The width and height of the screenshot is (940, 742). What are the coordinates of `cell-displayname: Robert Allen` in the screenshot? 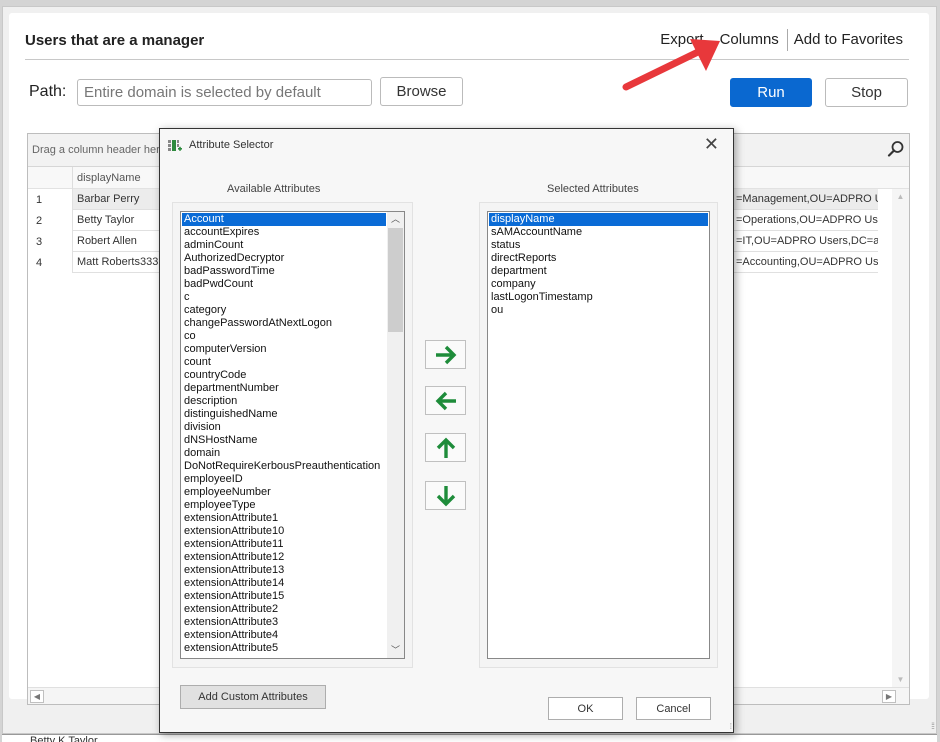 It's located at (122, 241).